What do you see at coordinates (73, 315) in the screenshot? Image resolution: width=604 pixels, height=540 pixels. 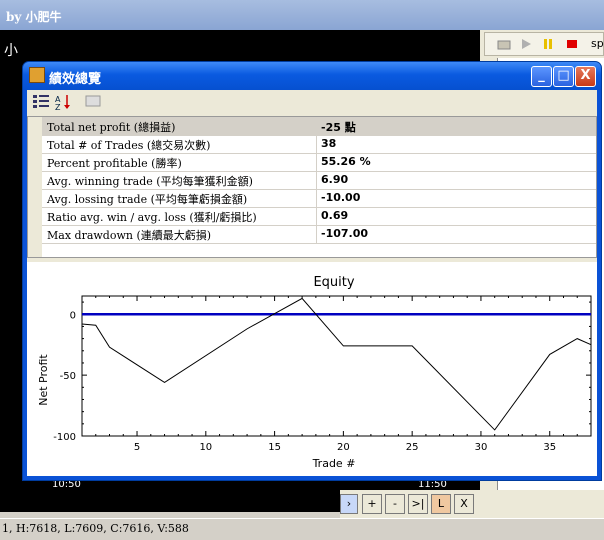 I see `y-tick-label: 0` at bounding box center [73, 315].